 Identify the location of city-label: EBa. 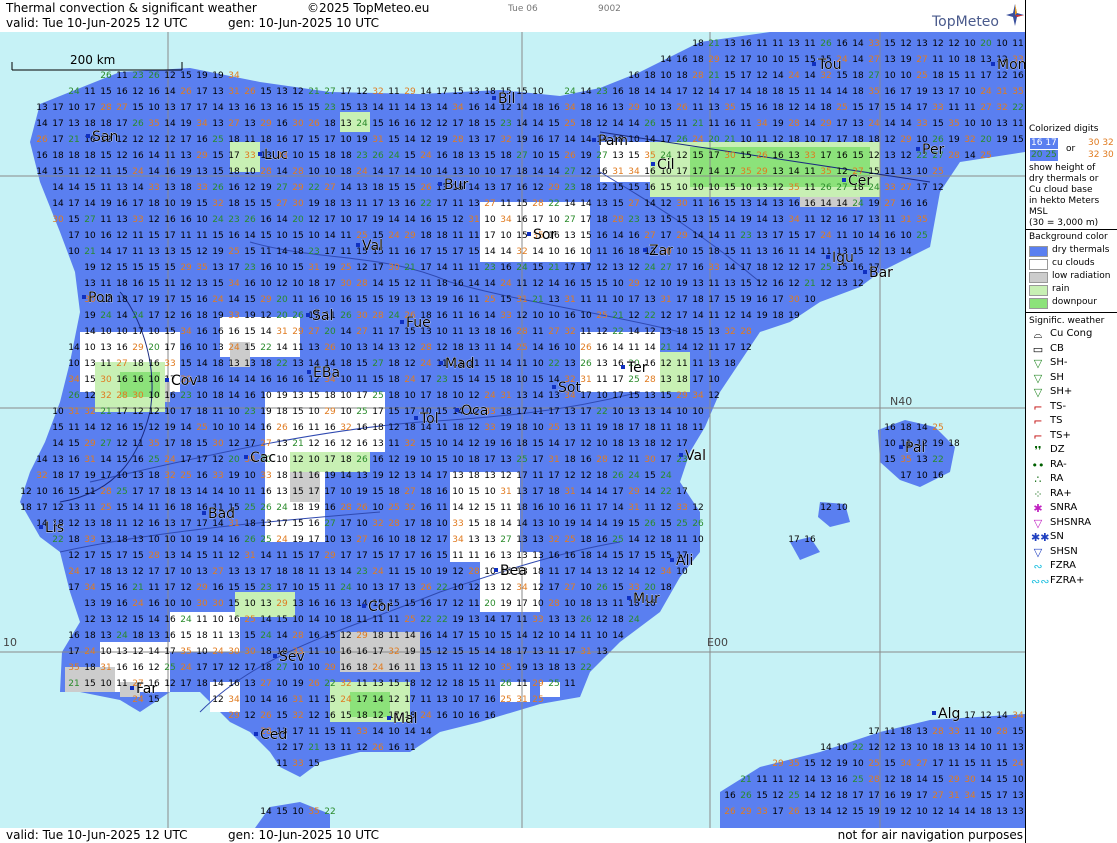
(327, 373).